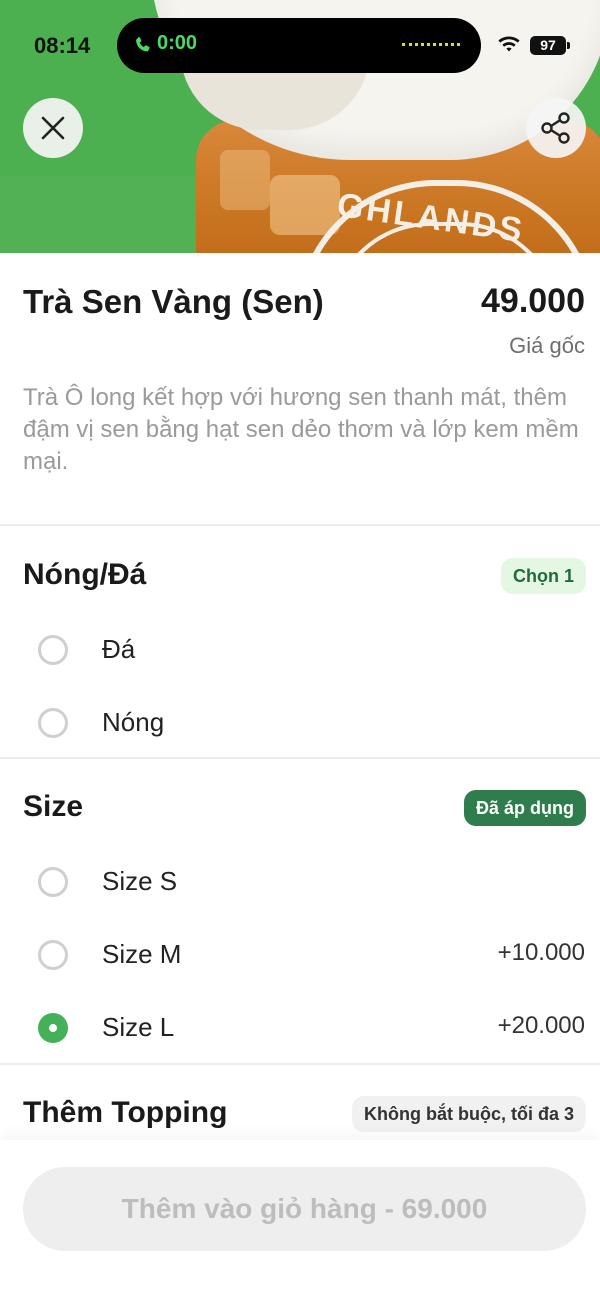  I want to click on section-title-size: Size, so click(53, 806).